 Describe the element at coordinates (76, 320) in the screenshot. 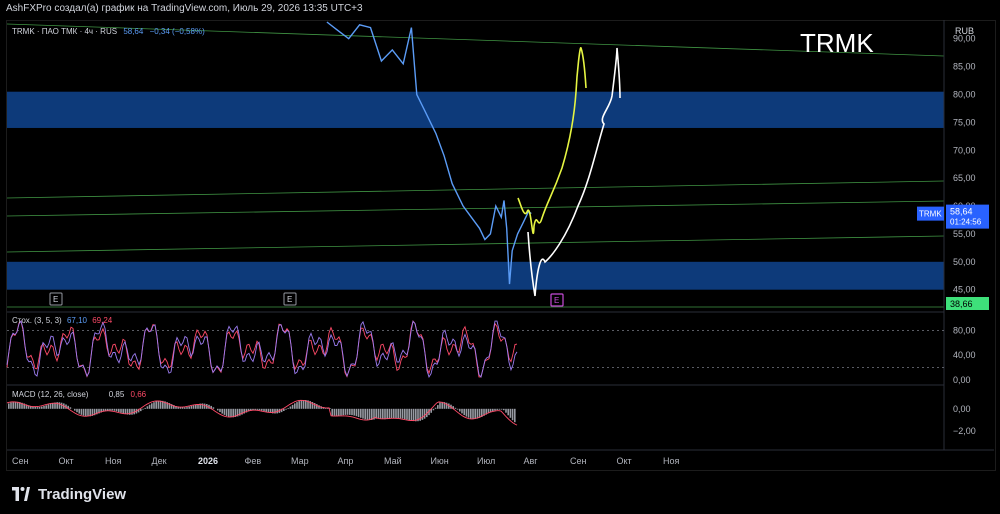

I see `stoch-k-value: 67,10` at that location.